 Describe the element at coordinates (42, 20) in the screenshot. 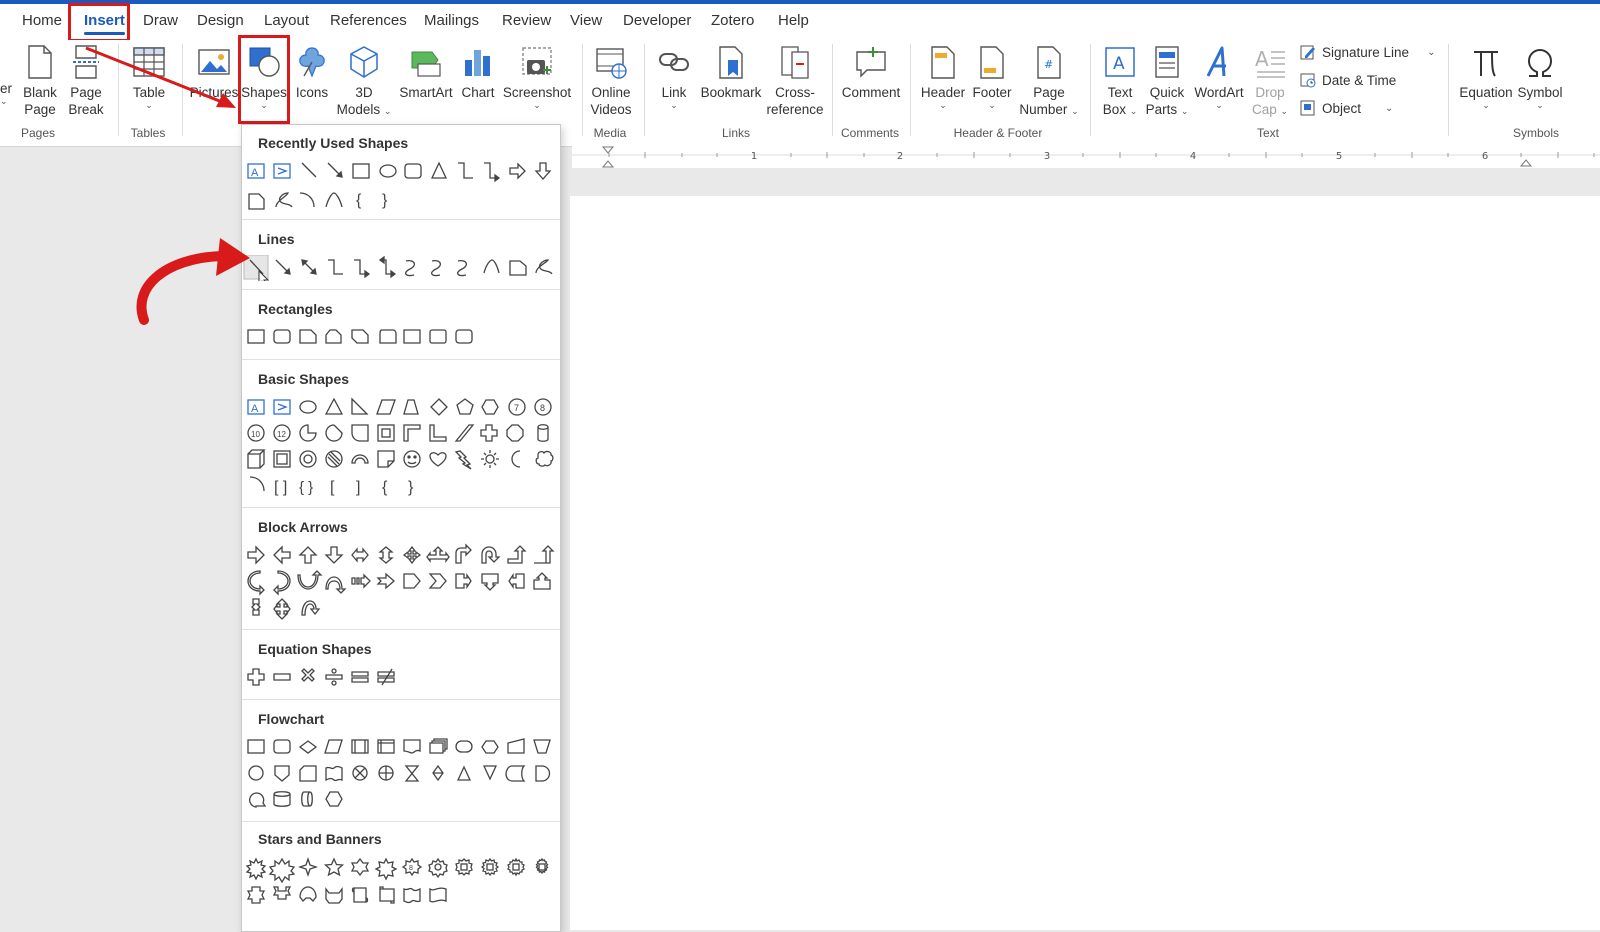

I see `tab-home: Home` at that location.